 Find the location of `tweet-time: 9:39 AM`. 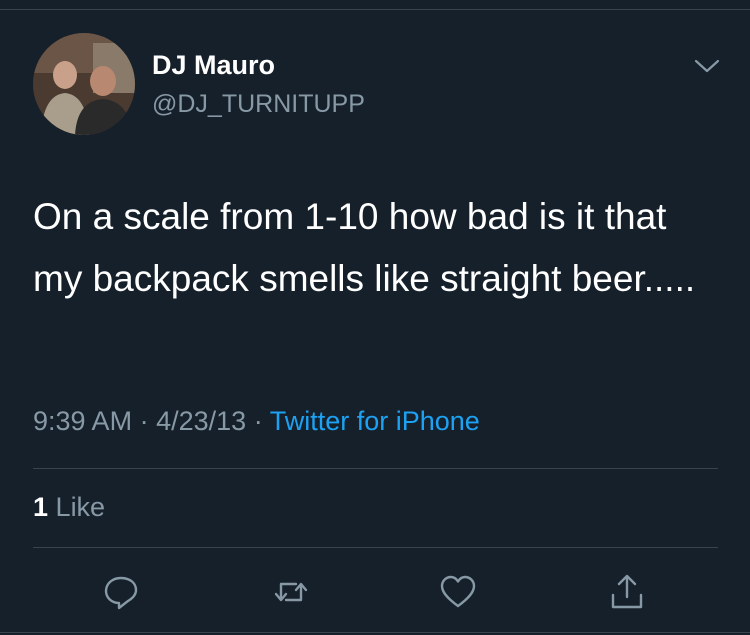

tweet-time: 9:39 AM is located at coordinates (83, 421).